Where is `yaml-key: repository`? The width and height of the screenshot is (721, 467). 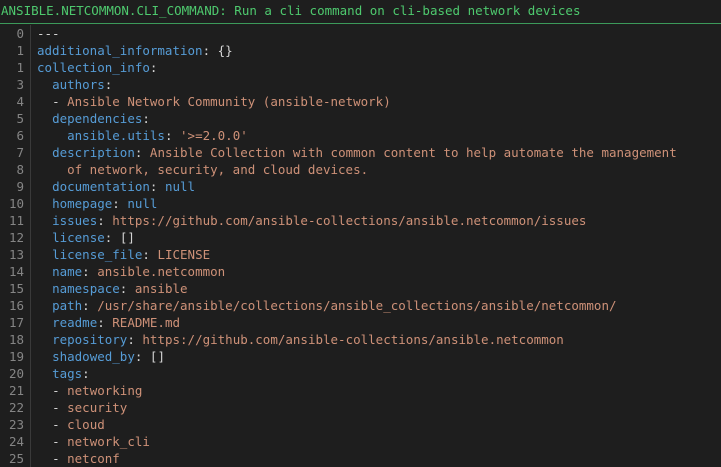
yaml-key: repository is located at coordinates (90, 339).